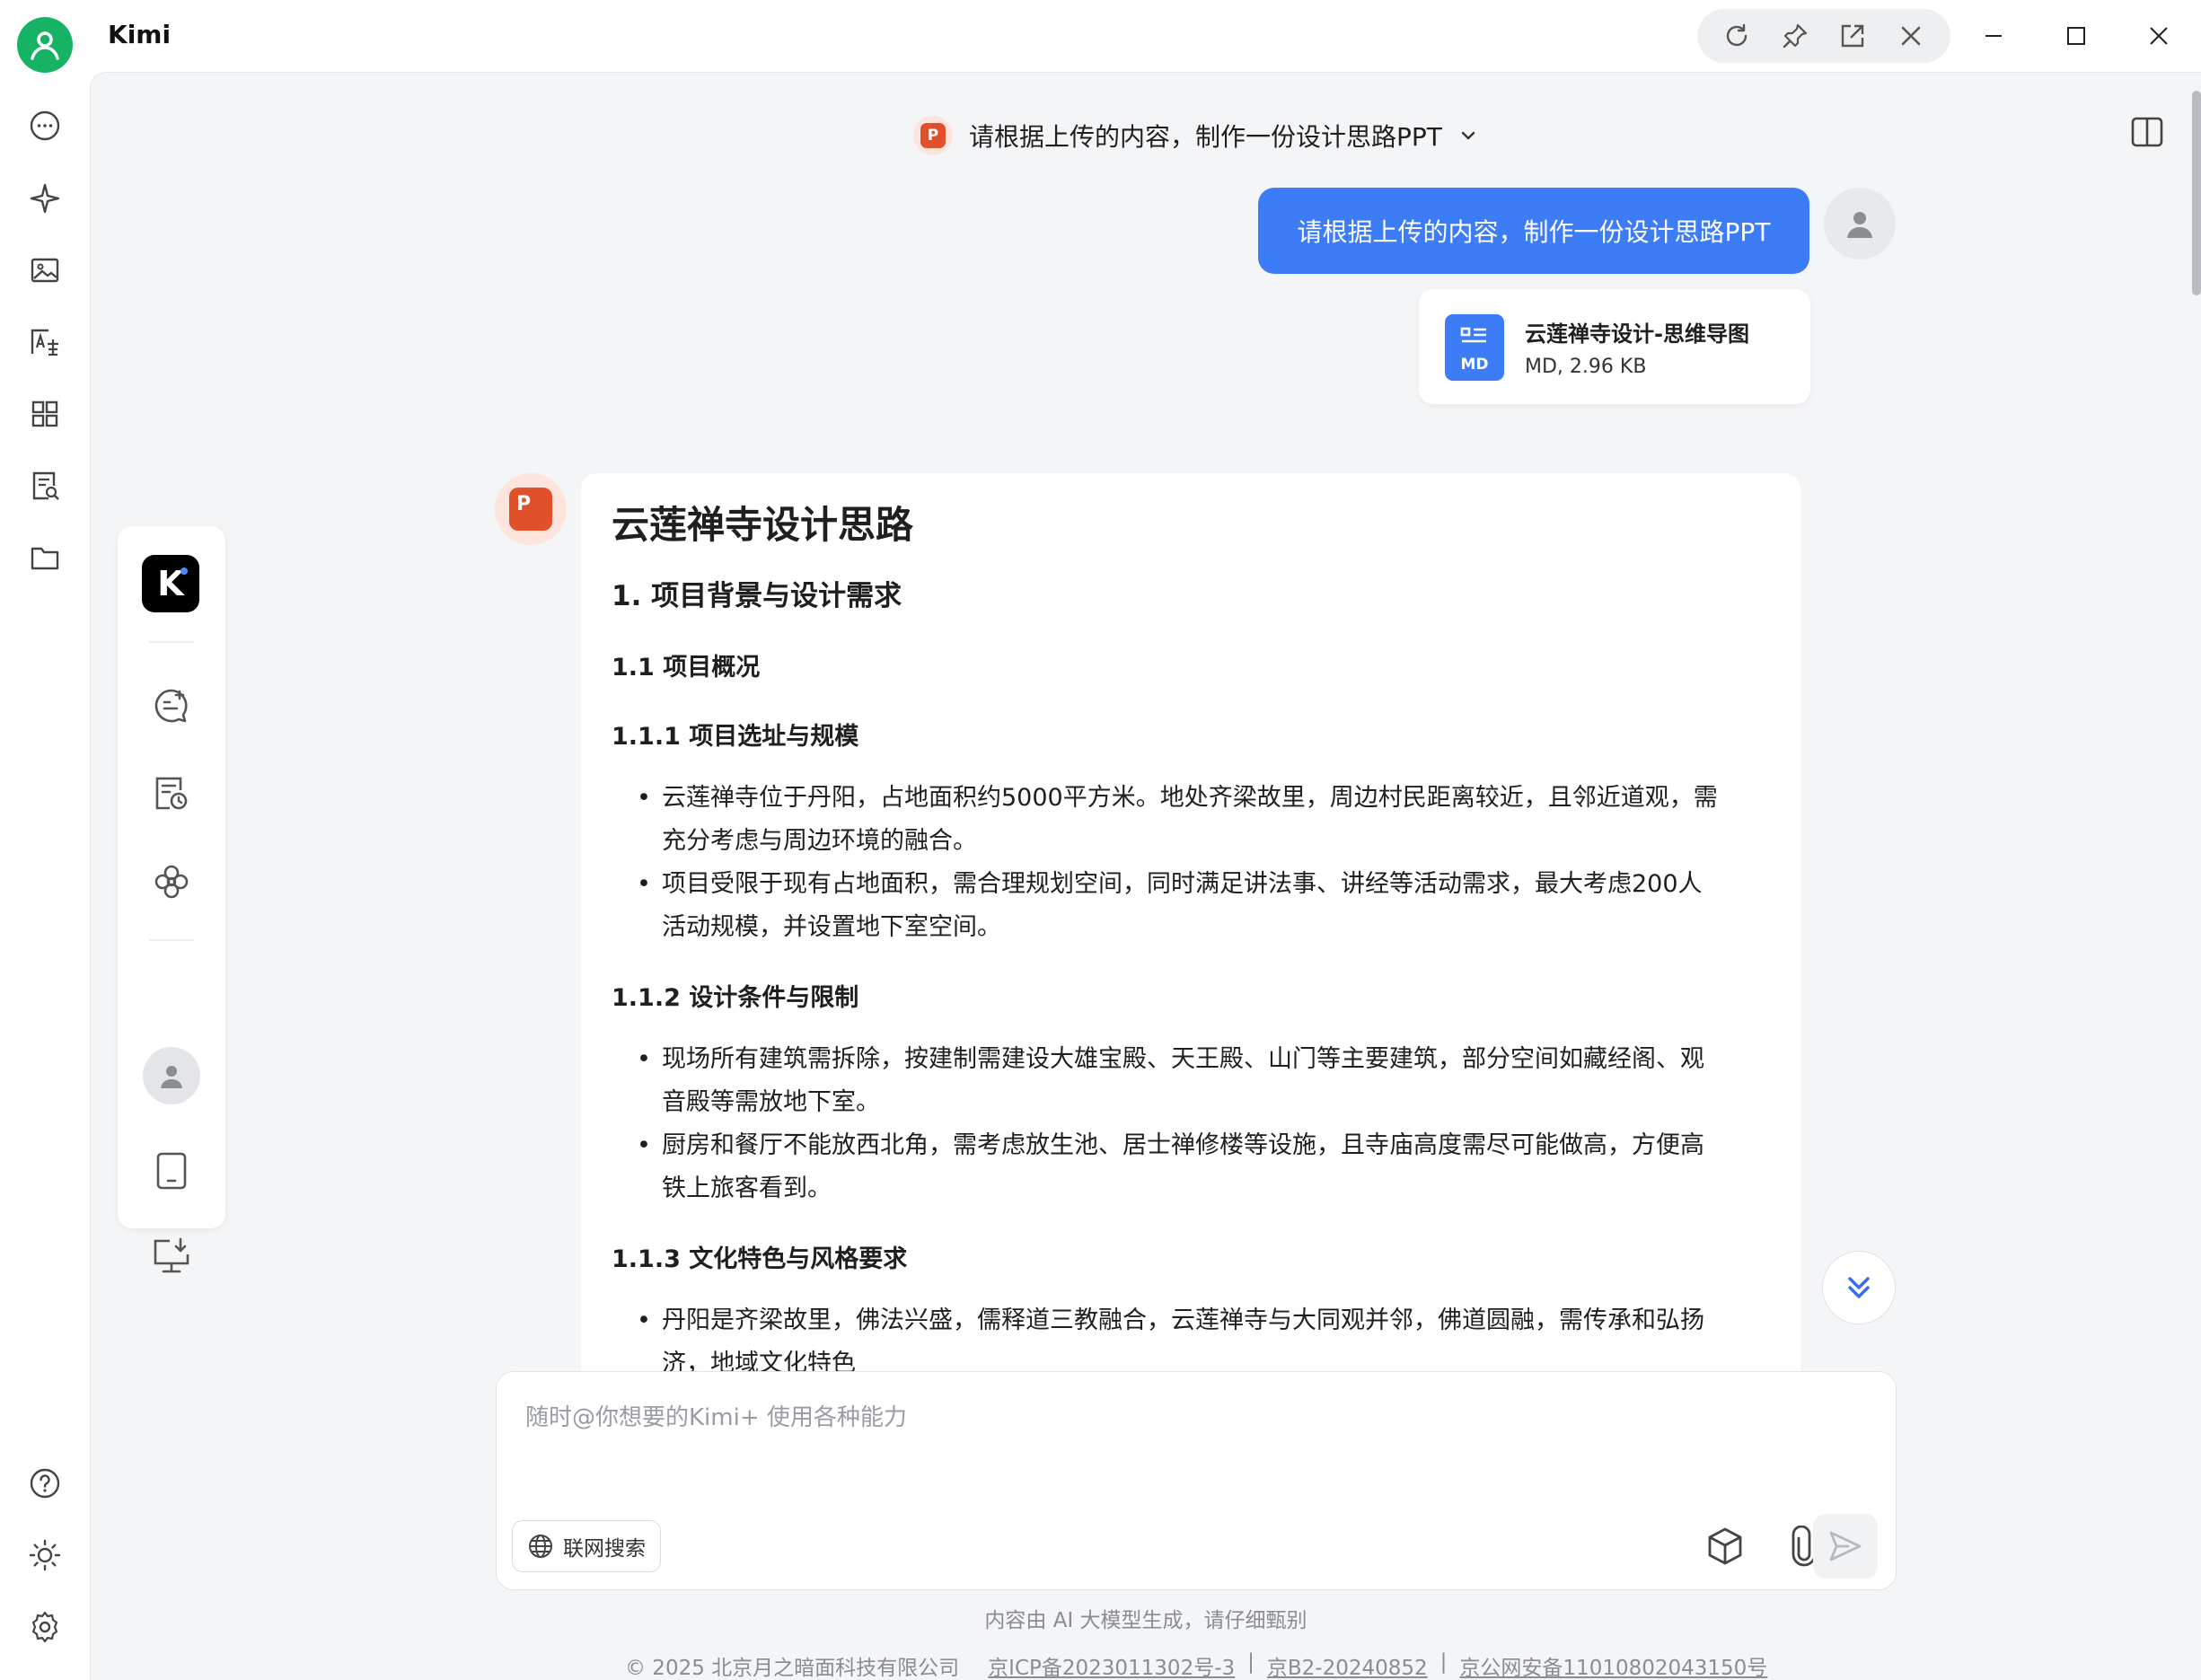 The image size is (2201, 1680). I want to click on scroll-to-bottom-button, so click(1859, 1287).